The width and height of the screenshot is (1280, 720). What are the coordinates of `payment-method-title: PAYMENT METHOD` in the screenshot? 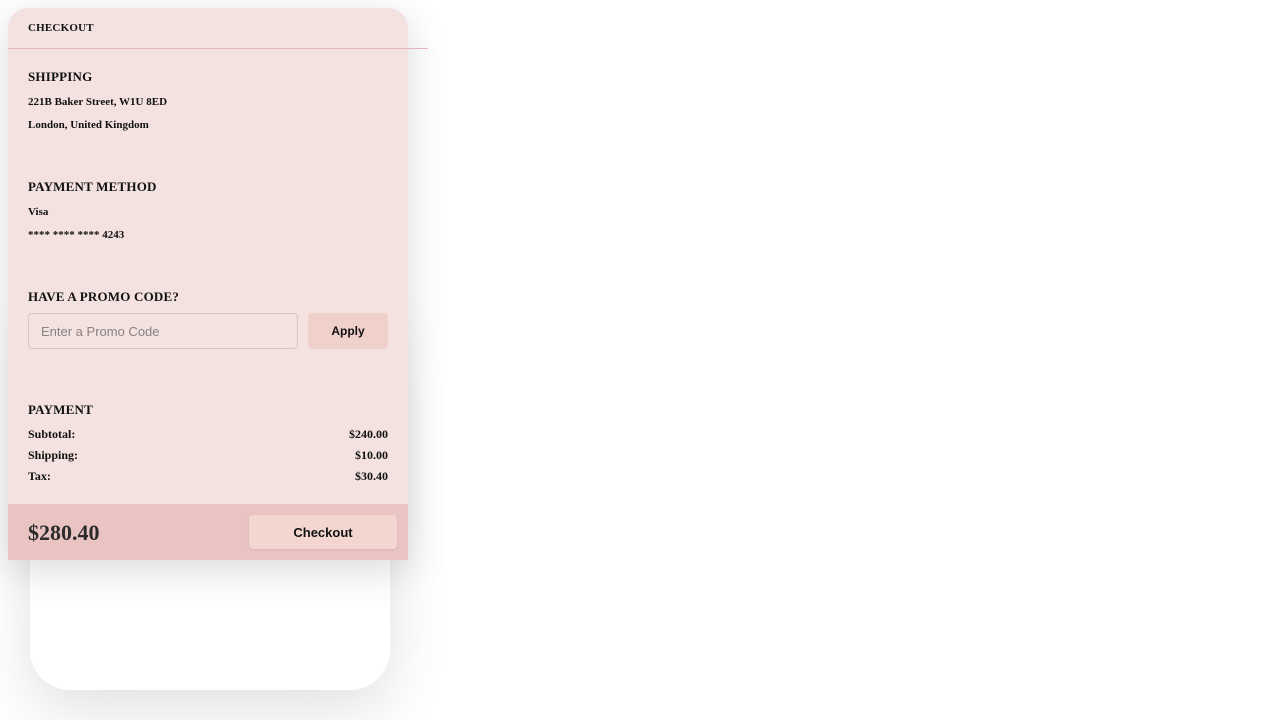 It's located at (92, 186).